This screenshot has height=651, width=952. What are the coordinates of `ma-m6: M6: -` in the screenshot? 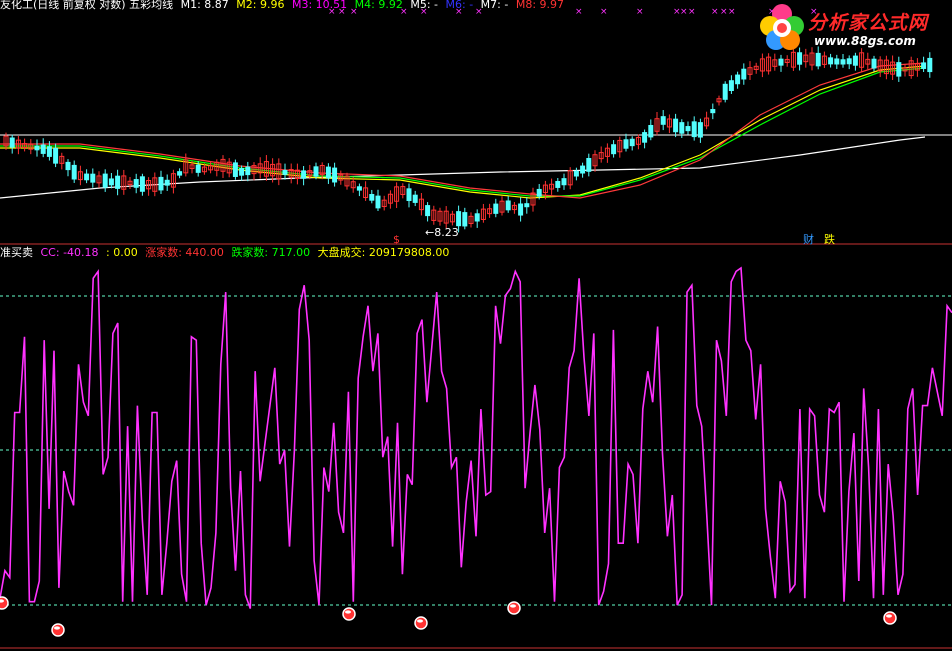 It's located at (459, 5).